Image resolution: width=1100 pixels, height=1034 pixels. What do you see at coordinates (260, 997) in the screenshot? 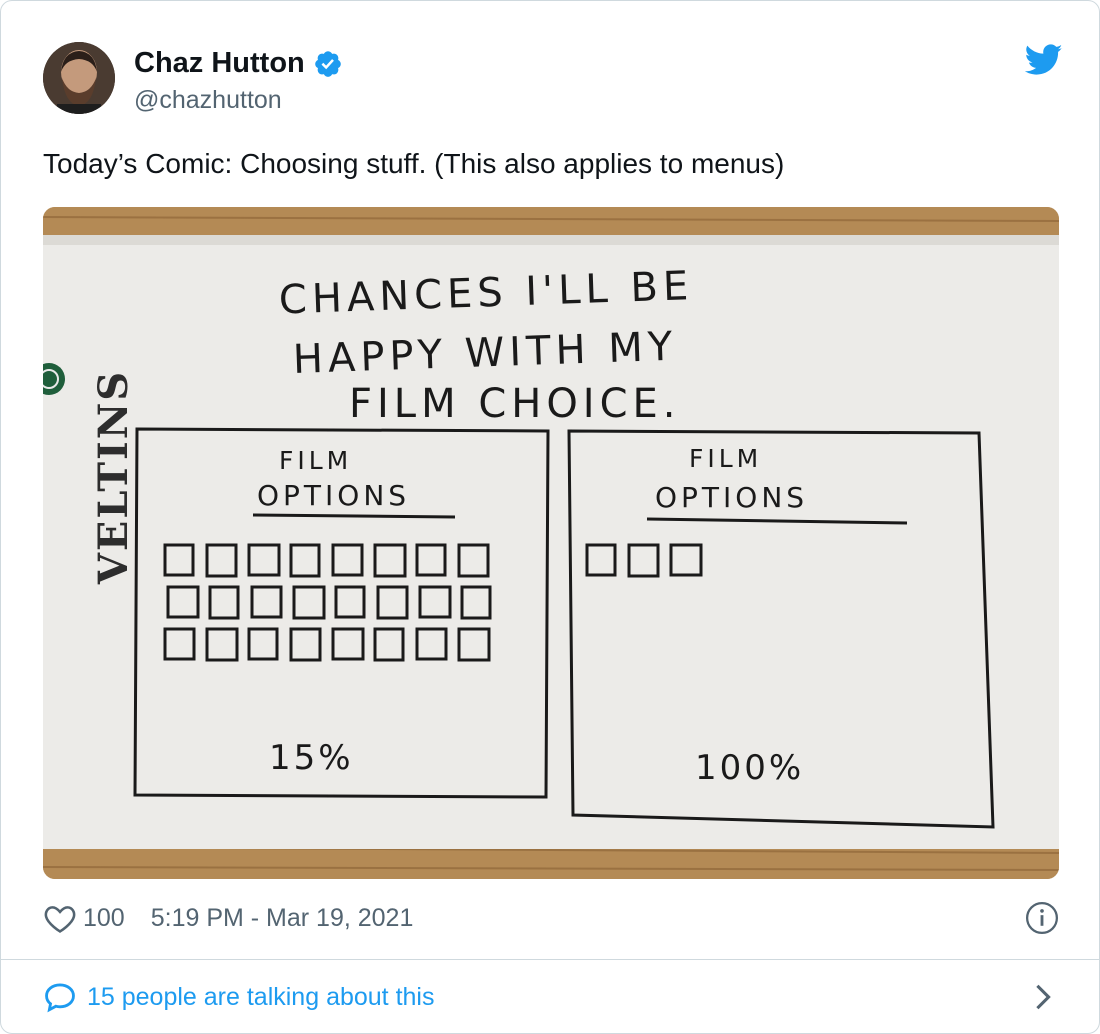
I see `conversation-text: 15 people are talking about this` at bounding box center [260, 997].